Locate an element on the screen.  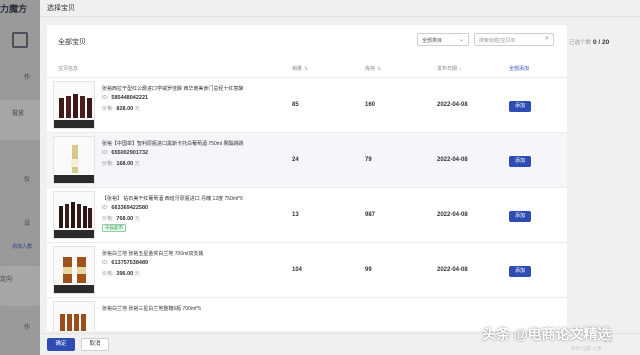
selected-counter: 已选个数 0 / 20 is located at coordinates (589, 42).